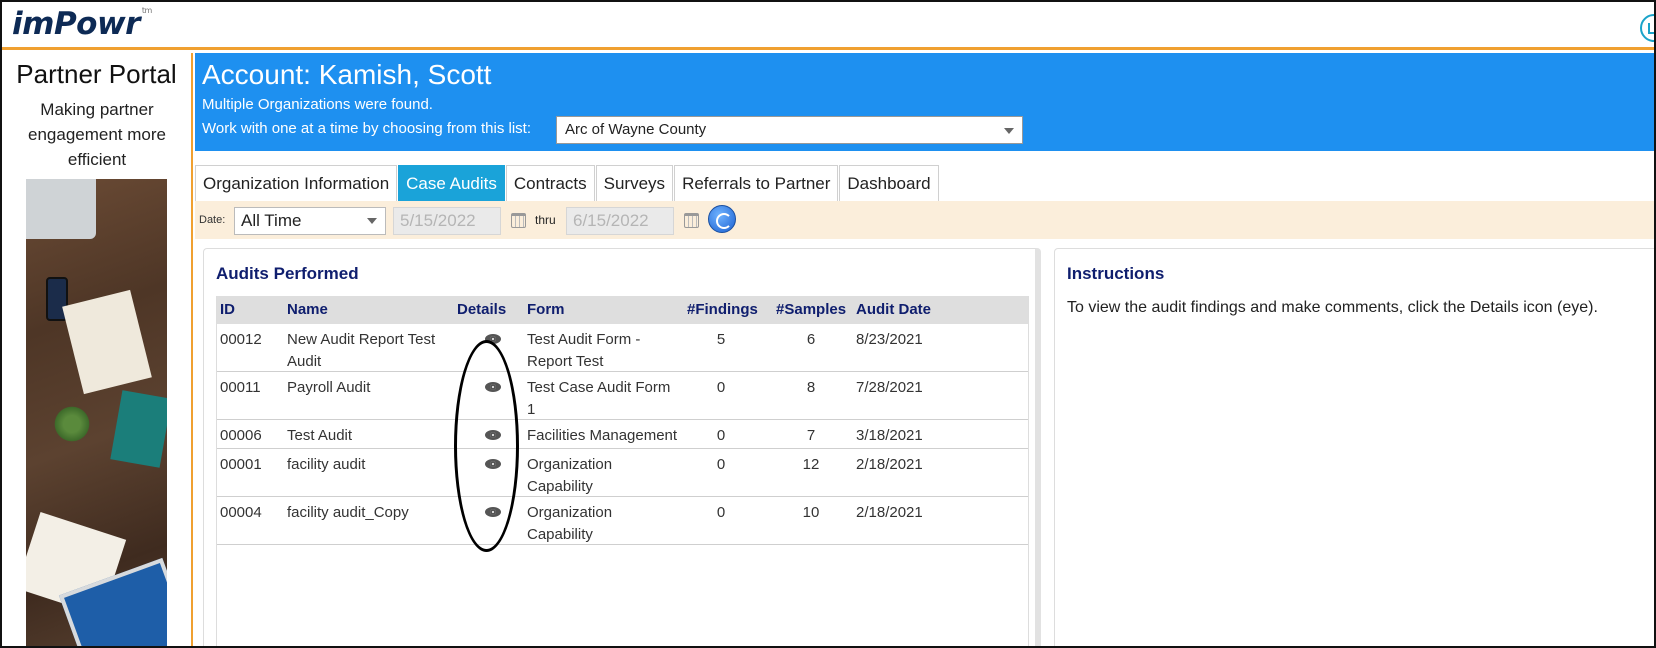 This screenshot has height=648, width=1656. I want to click on cell-name: Test Audit, so click(320, 435).